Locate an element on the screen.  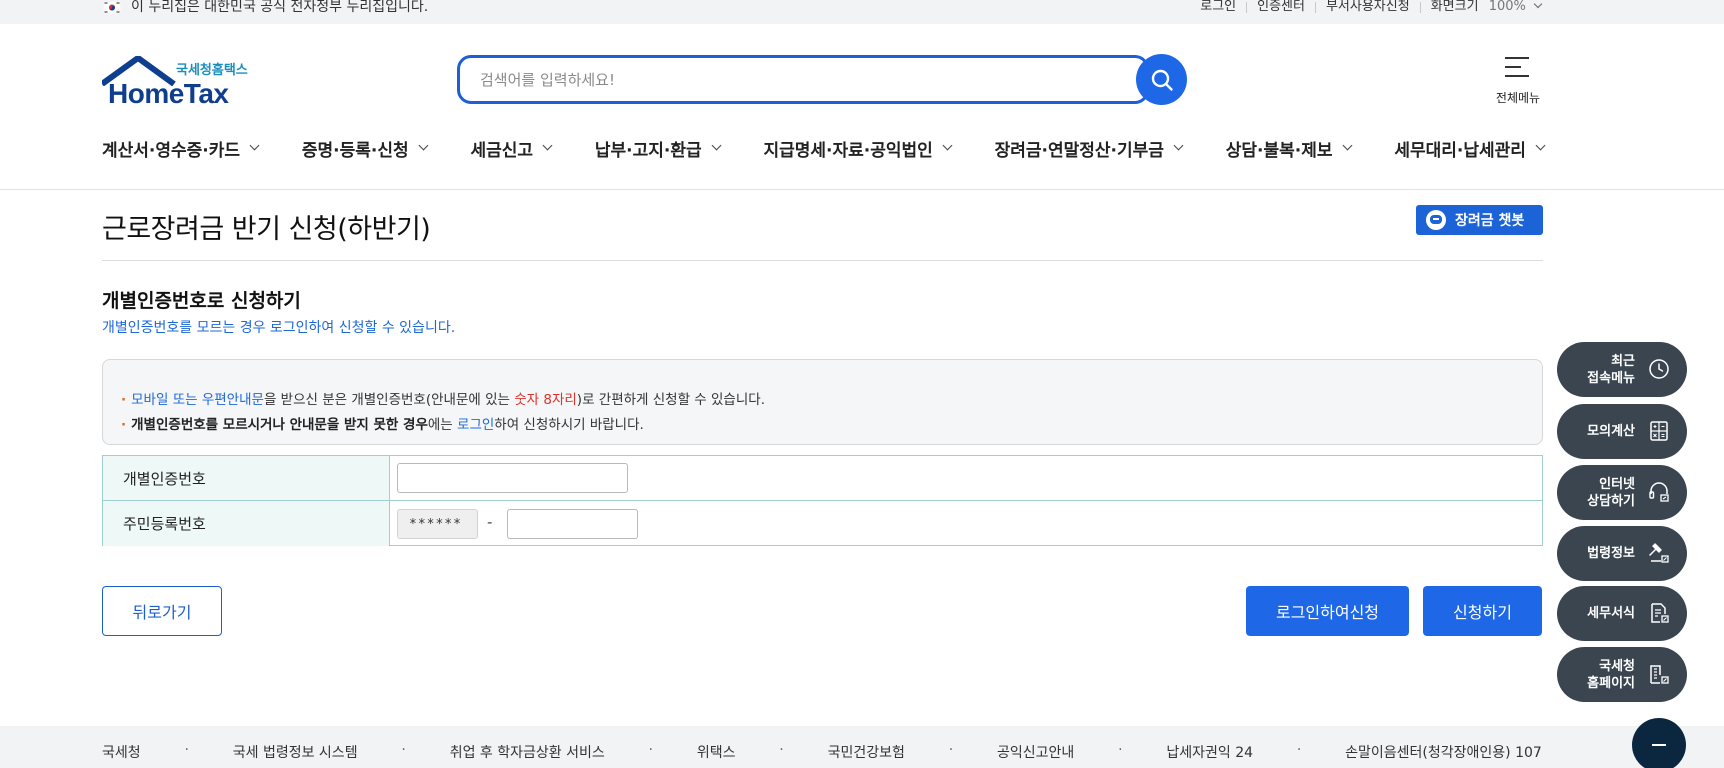
login-inline-link: 로그인 is located at coordinates (475, 425).